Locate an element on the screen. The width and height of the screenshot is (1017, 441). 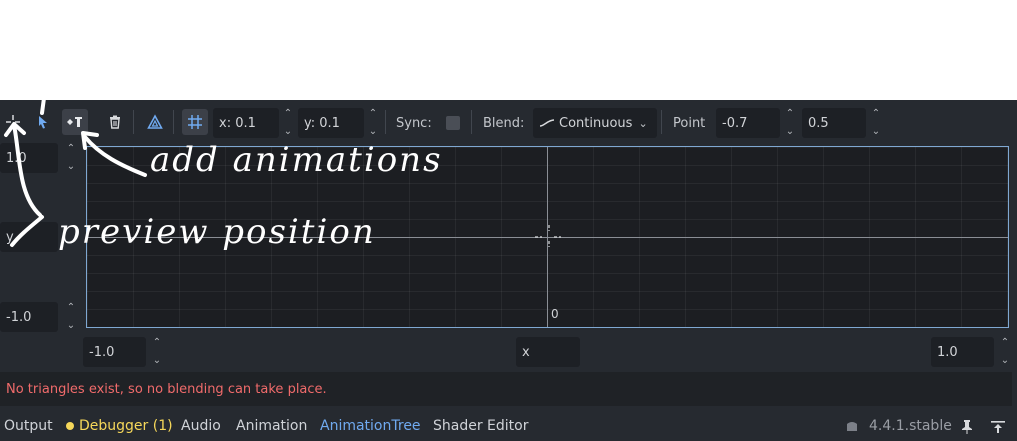
annotation-preview-position: preview position is located at coordinates (217, 232).